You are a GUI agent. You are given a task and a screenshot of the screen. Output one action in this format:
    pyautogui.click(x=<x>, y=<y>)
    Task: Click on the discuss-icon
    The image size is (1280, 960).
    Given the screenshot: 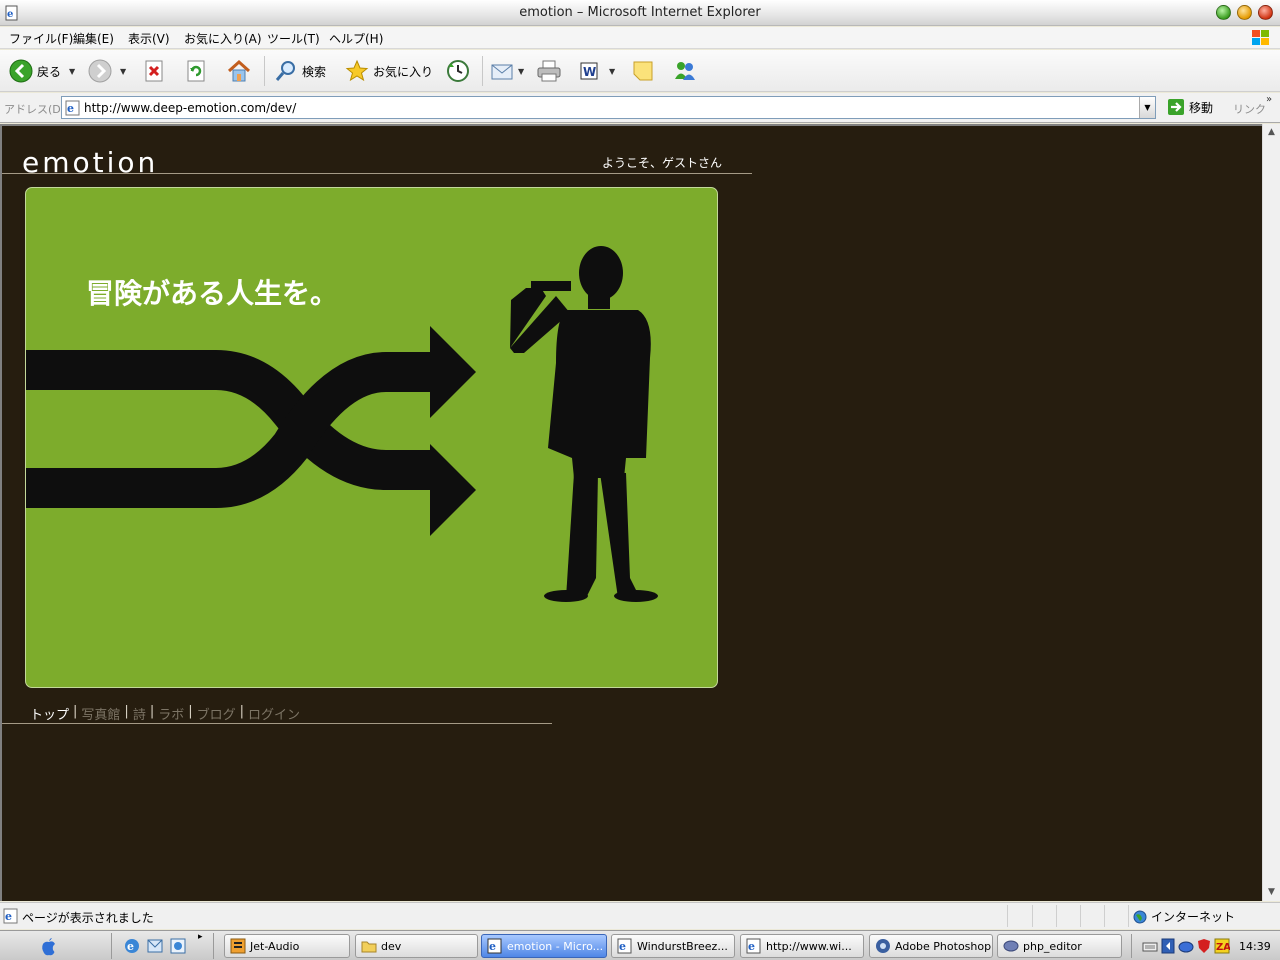 What is the action you would take?
    pyautogui.click(x=643, y=71)
    